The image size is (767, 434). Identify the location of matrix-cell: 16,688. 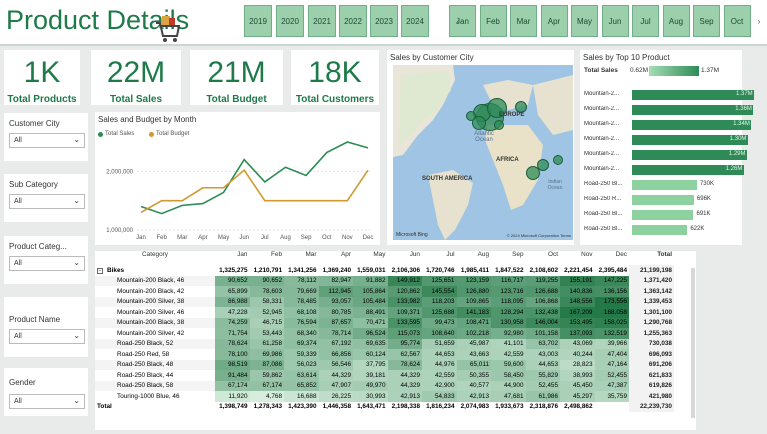
(301, 396).